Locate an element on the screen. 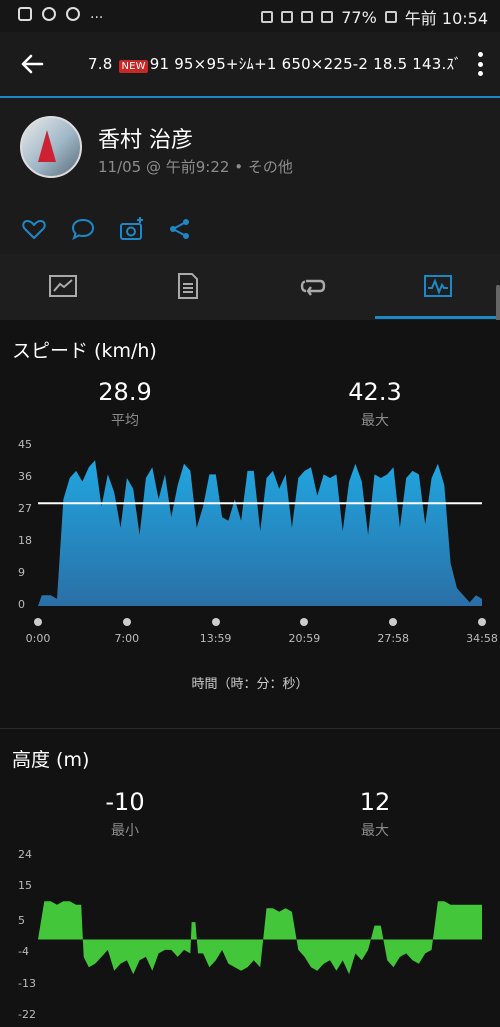  back-arrow-icon is located at coordinates (32, 64).